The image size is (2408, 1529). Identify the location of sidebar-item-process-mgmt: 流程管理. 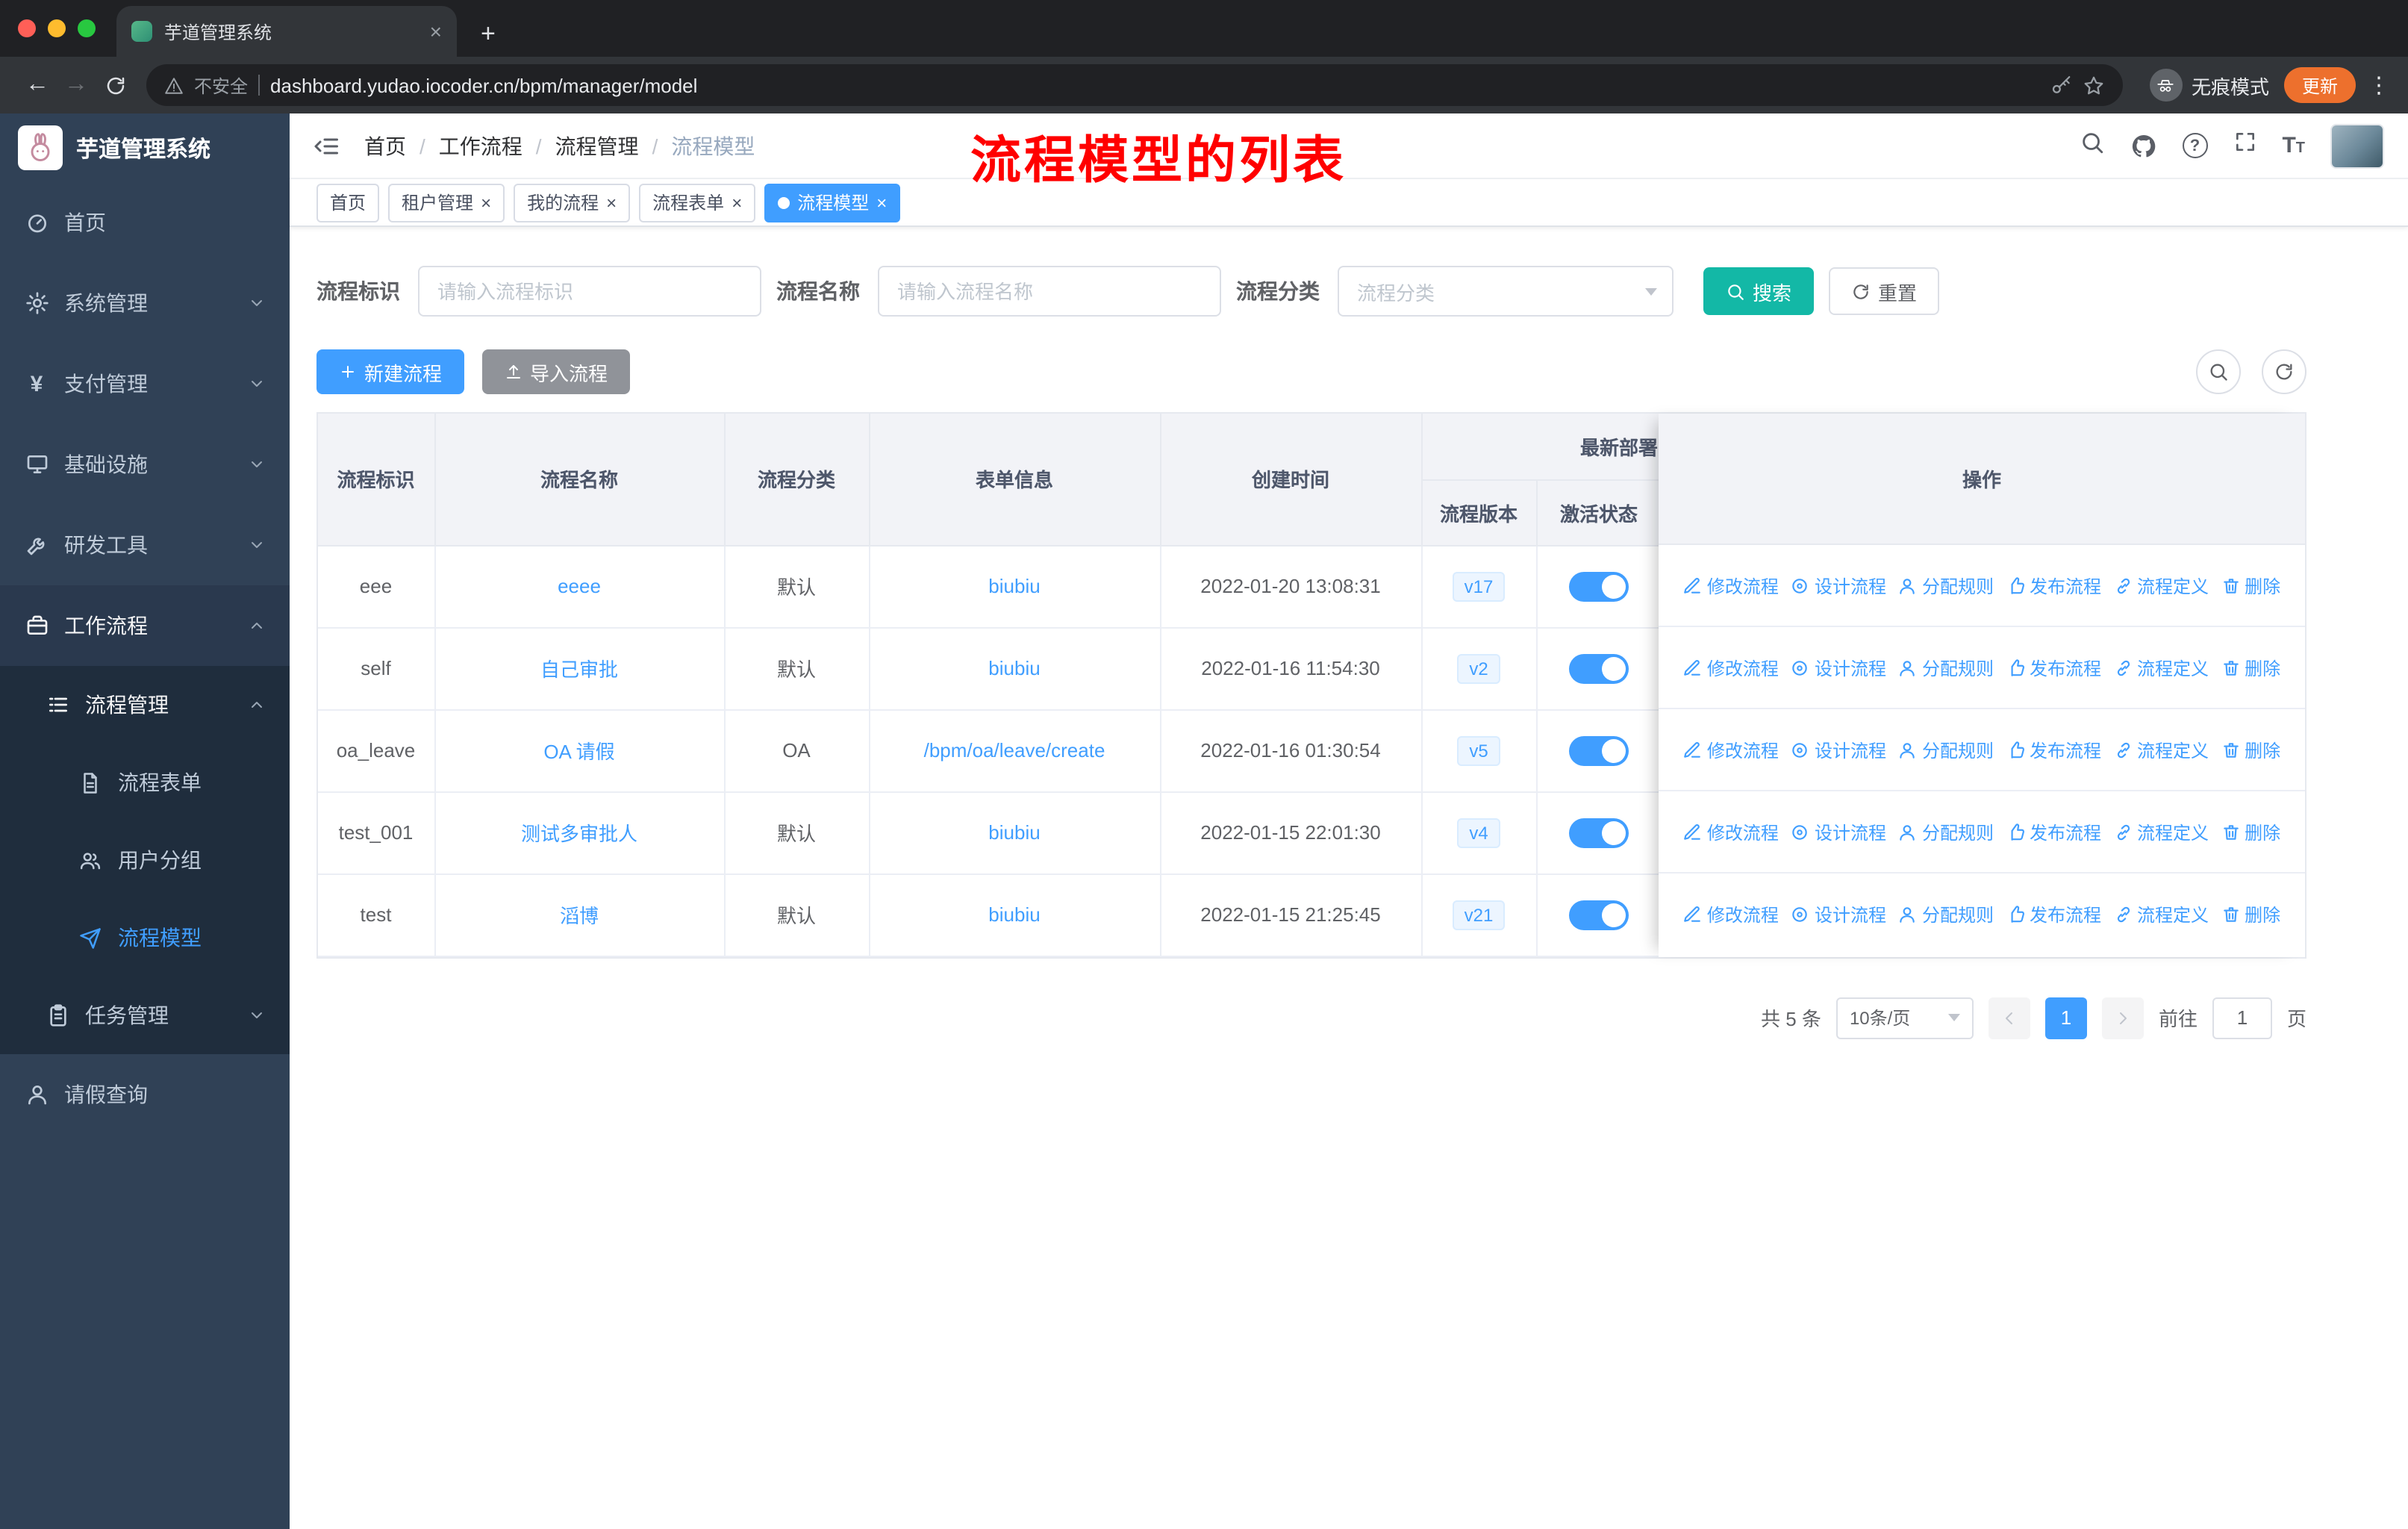
(145, 705).